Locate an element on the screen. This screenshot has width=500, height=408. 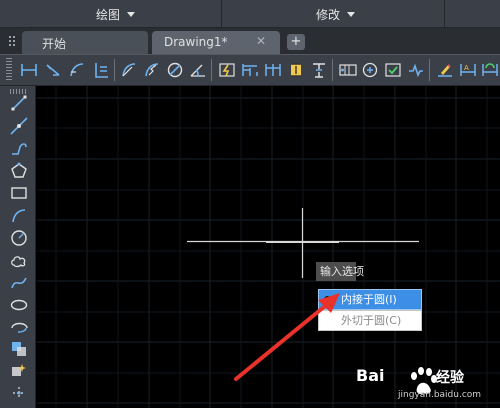
dynamic-input-options: 内接于圆(I) 外切于圆(C) is located at coordinates (370, 310).